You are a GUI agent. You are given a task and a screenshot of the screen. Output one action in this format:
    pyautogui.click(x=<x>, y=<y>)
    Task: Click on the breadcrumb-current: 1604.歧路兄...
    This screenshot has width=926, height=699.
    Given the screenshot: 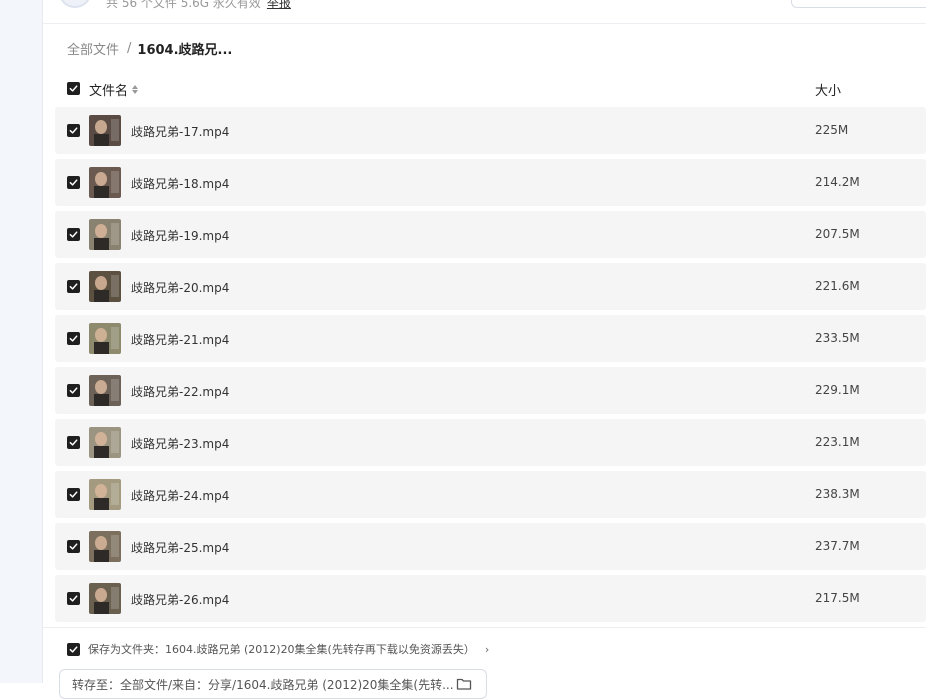 What is the action you would take?
    pyautogui.click(x=185, y=50)
    